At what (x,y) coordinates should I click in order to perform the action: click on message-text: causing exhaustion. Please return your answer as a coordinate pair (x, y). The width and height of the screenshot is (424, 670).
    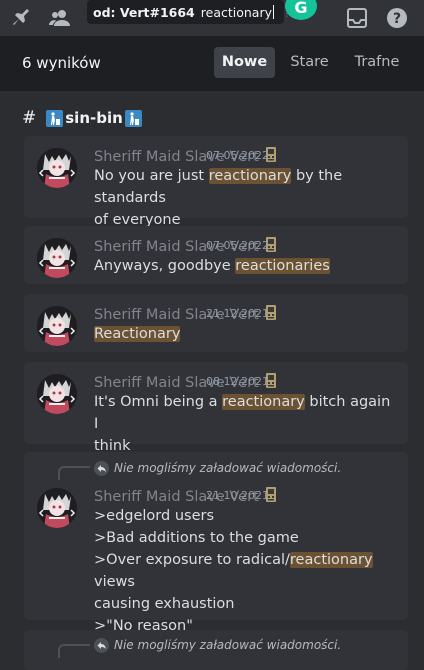
    Looking at the image, I should click on (164, 604).